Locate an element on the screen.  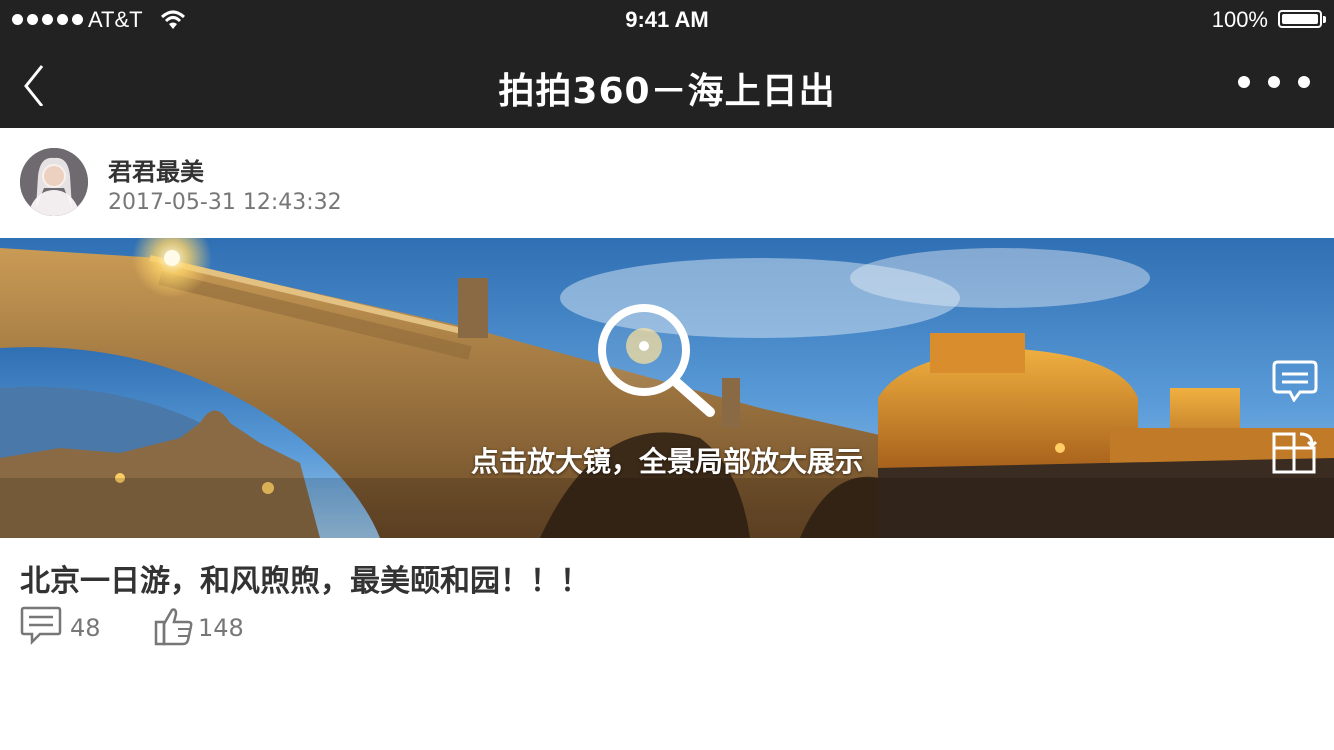
navigation-bar: 拍拍360－海上日出 is located at coordinates (667, 84).